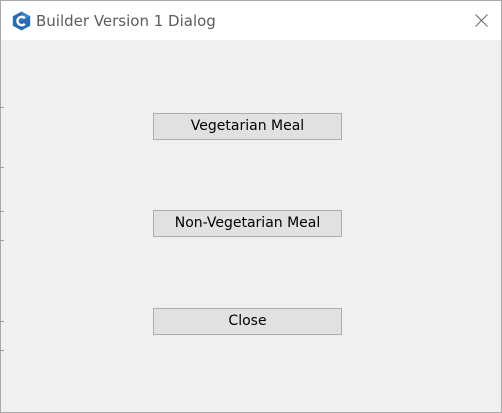 The height and width of the screenshot is (413, 502). What do you see at coordinates (481, 20) in the screenshot?
I see `window-close-button` at bounding box center [481, 20].